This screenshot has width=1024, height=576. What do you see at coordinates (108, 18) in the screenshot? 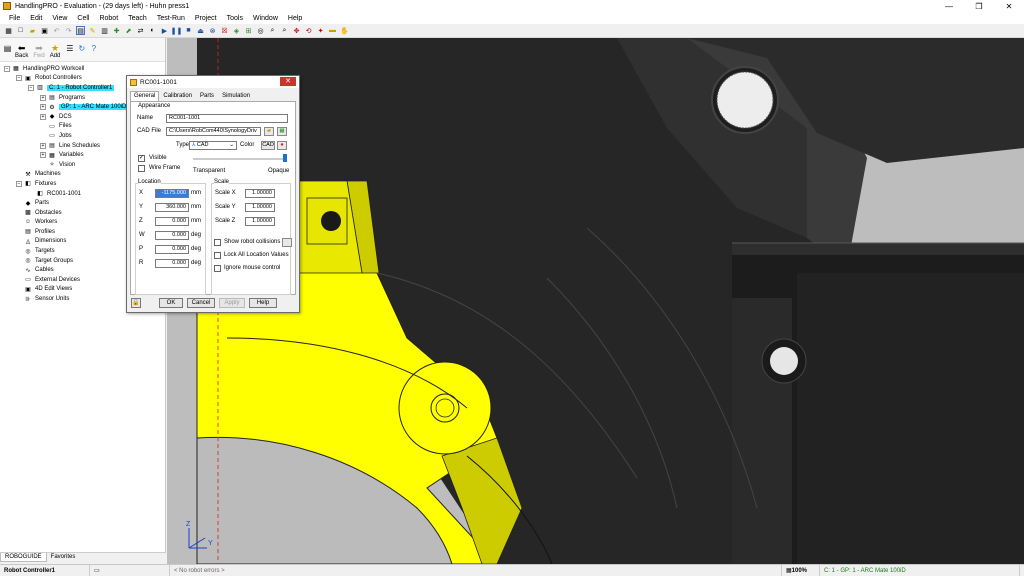
I see `menu-robot: Robot` at bounding box center [108, 18].